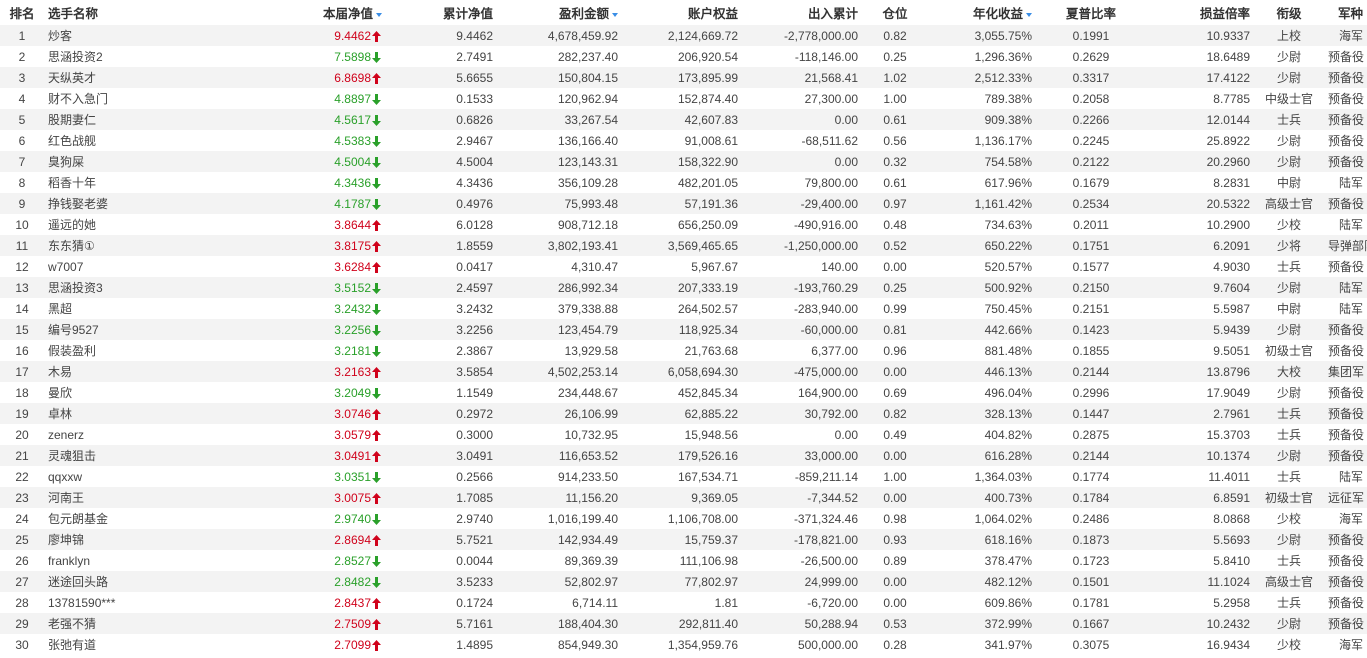 The height and width of the screenshot is (658, 1367). What do you see at coordinates (153, 560) in the screenshot?
I see `player-name-cell: franklyn` at bounding box center [153, 560].